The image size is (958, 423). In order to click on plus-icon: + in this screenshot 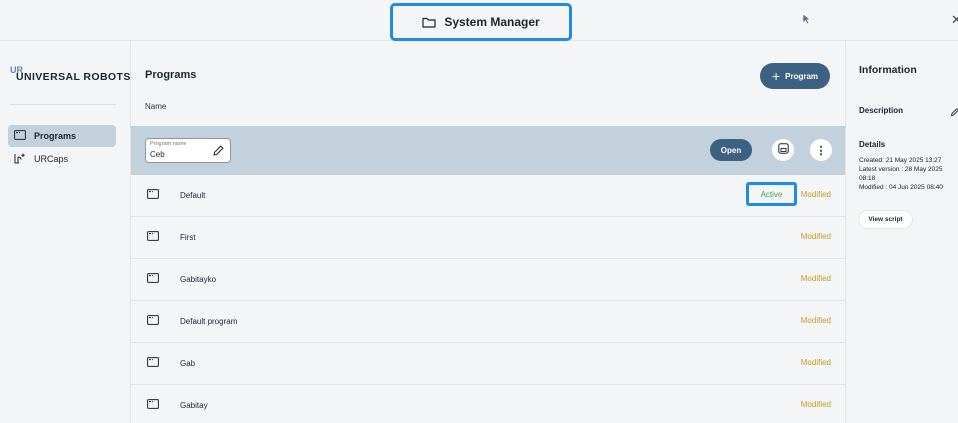, I will do `click(776, 76)`.